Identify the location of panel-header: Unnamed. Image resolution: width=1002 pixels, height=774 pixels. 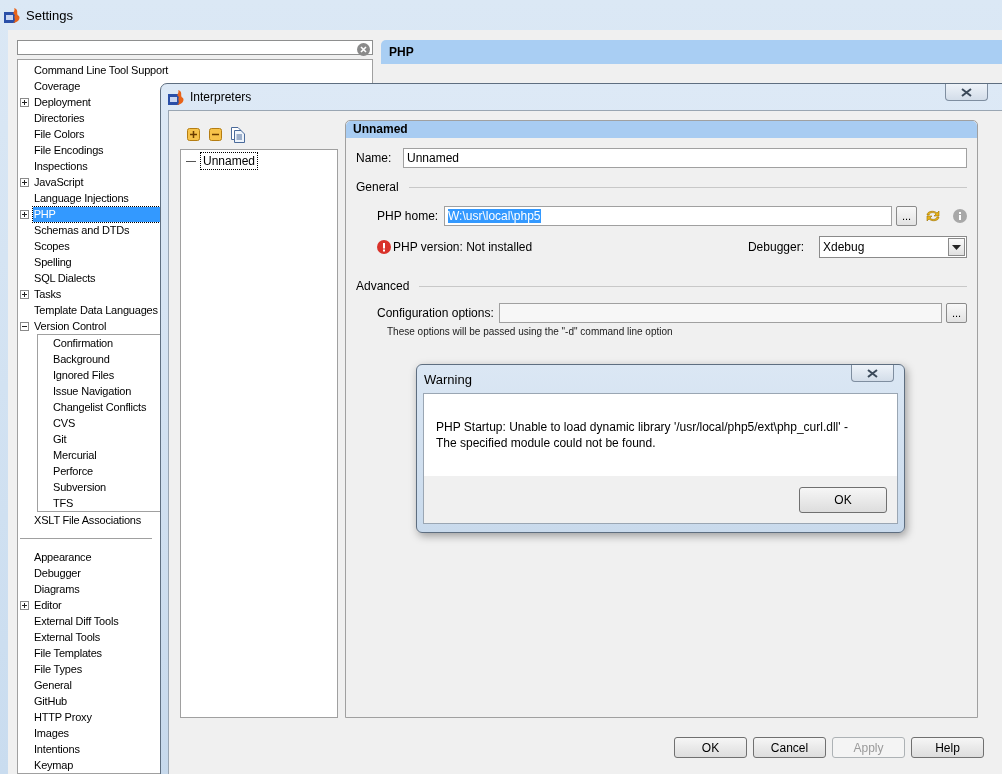
(661, 129).